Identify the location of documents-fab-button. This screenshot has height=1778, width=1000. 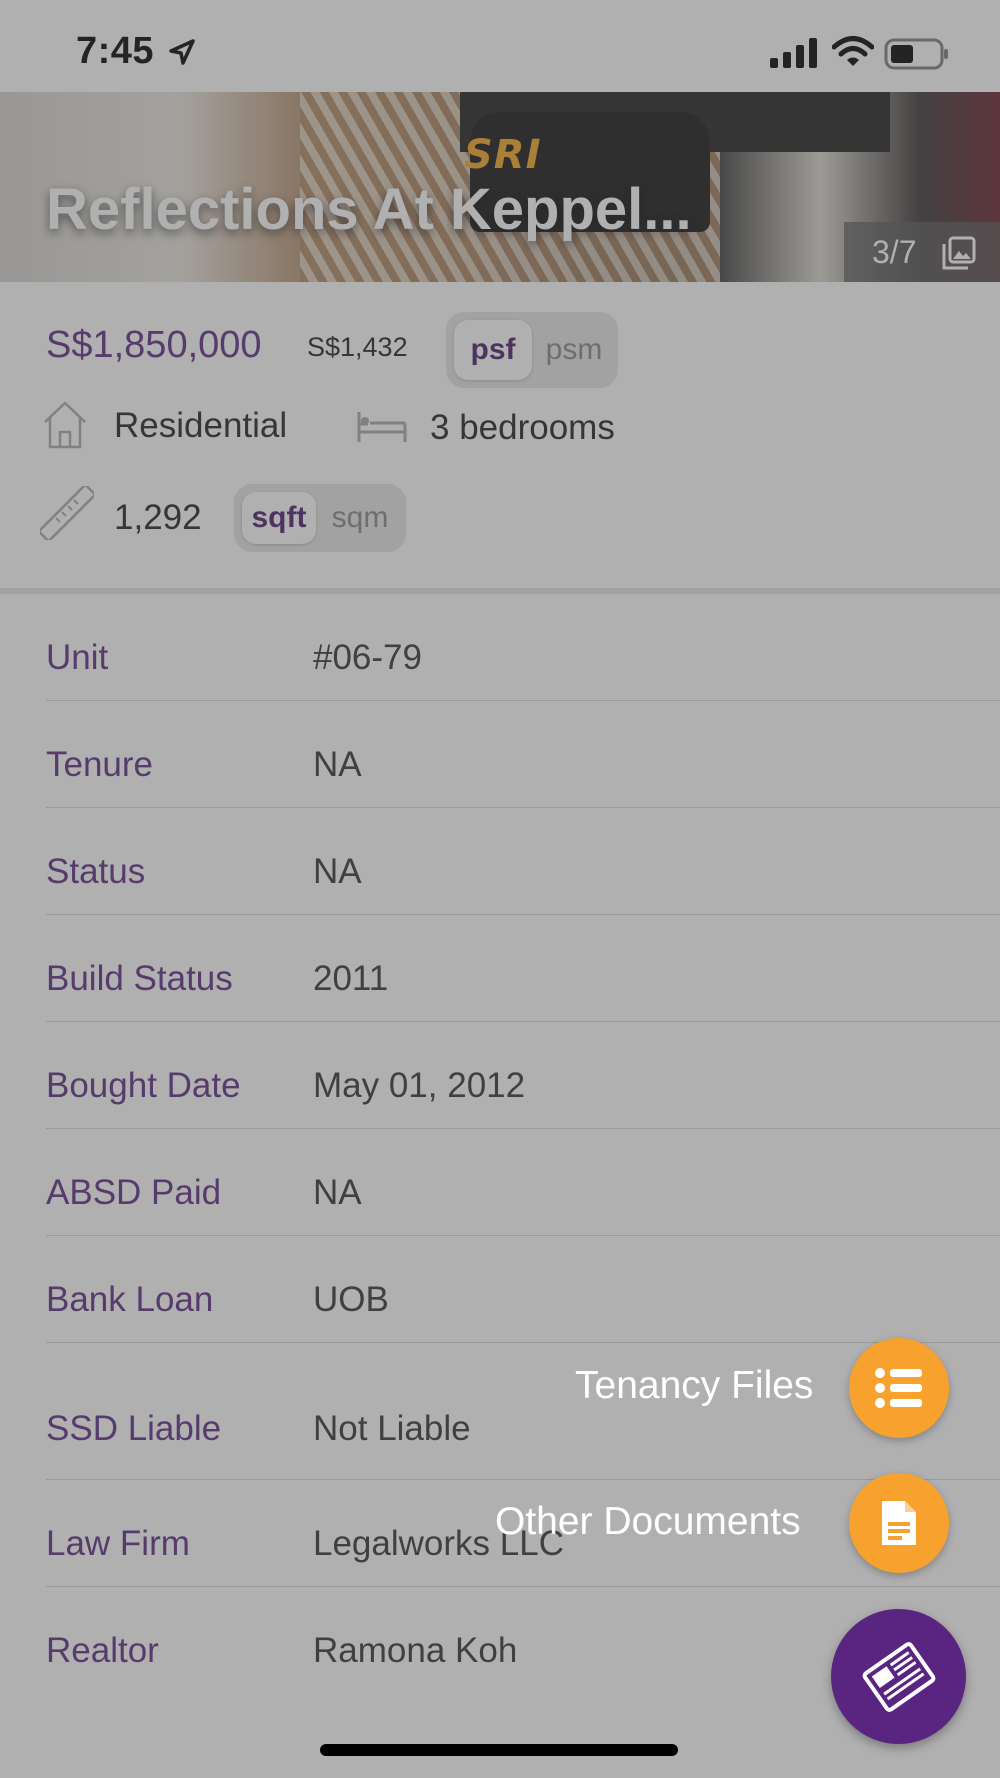
(898, 1676).